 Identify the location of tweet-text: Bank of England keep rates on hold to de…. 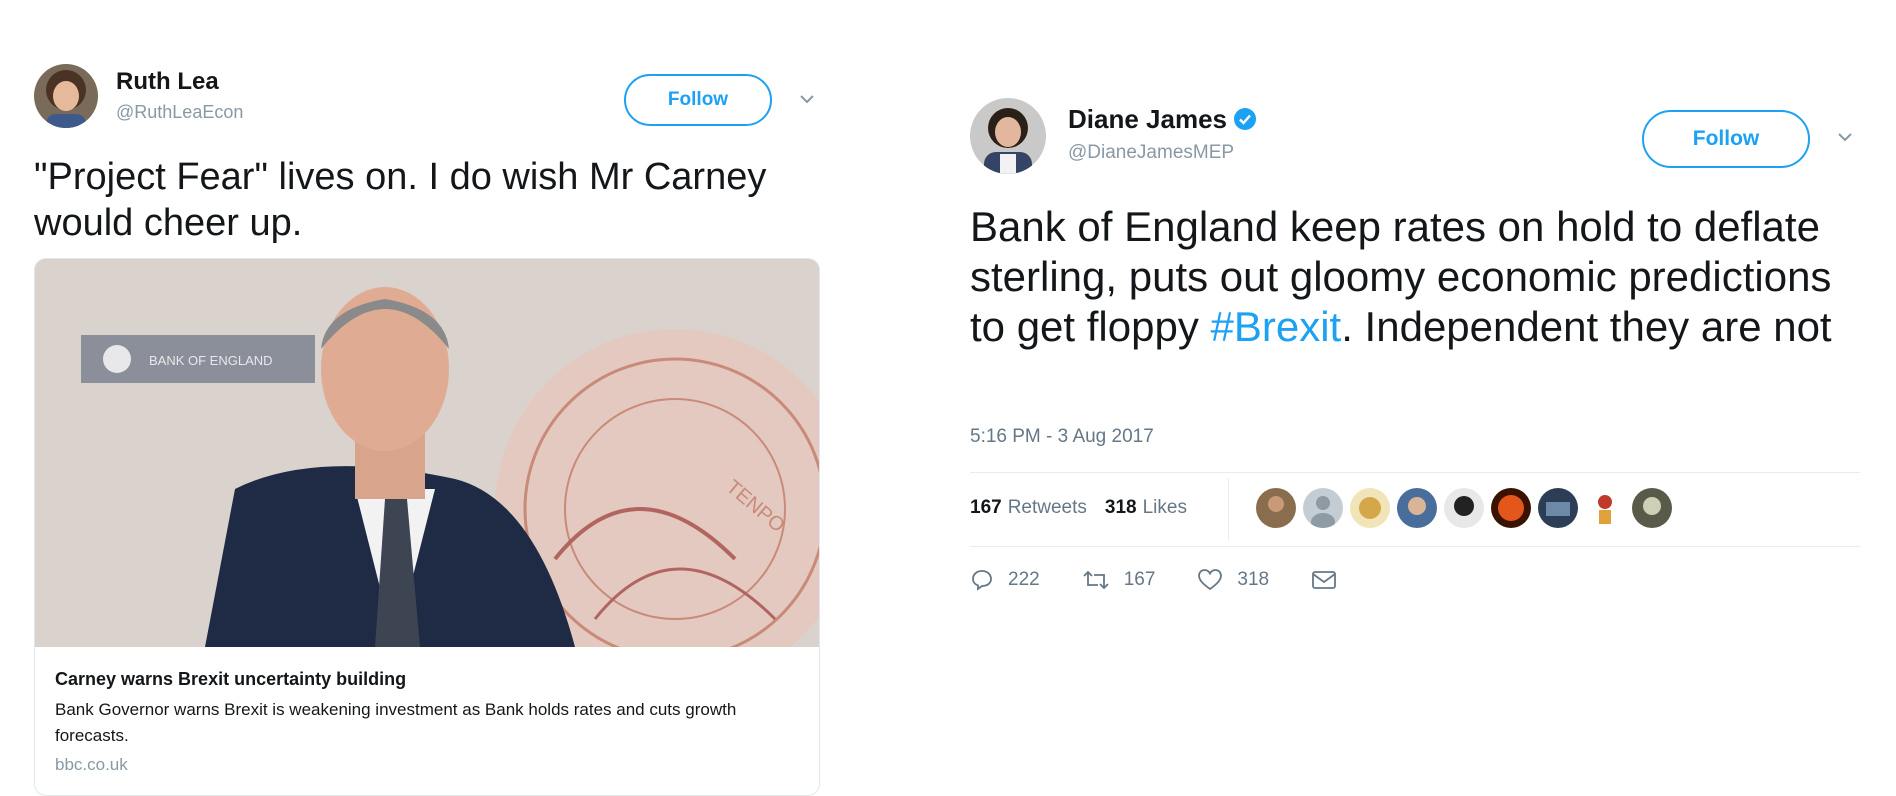
(1410, 277).